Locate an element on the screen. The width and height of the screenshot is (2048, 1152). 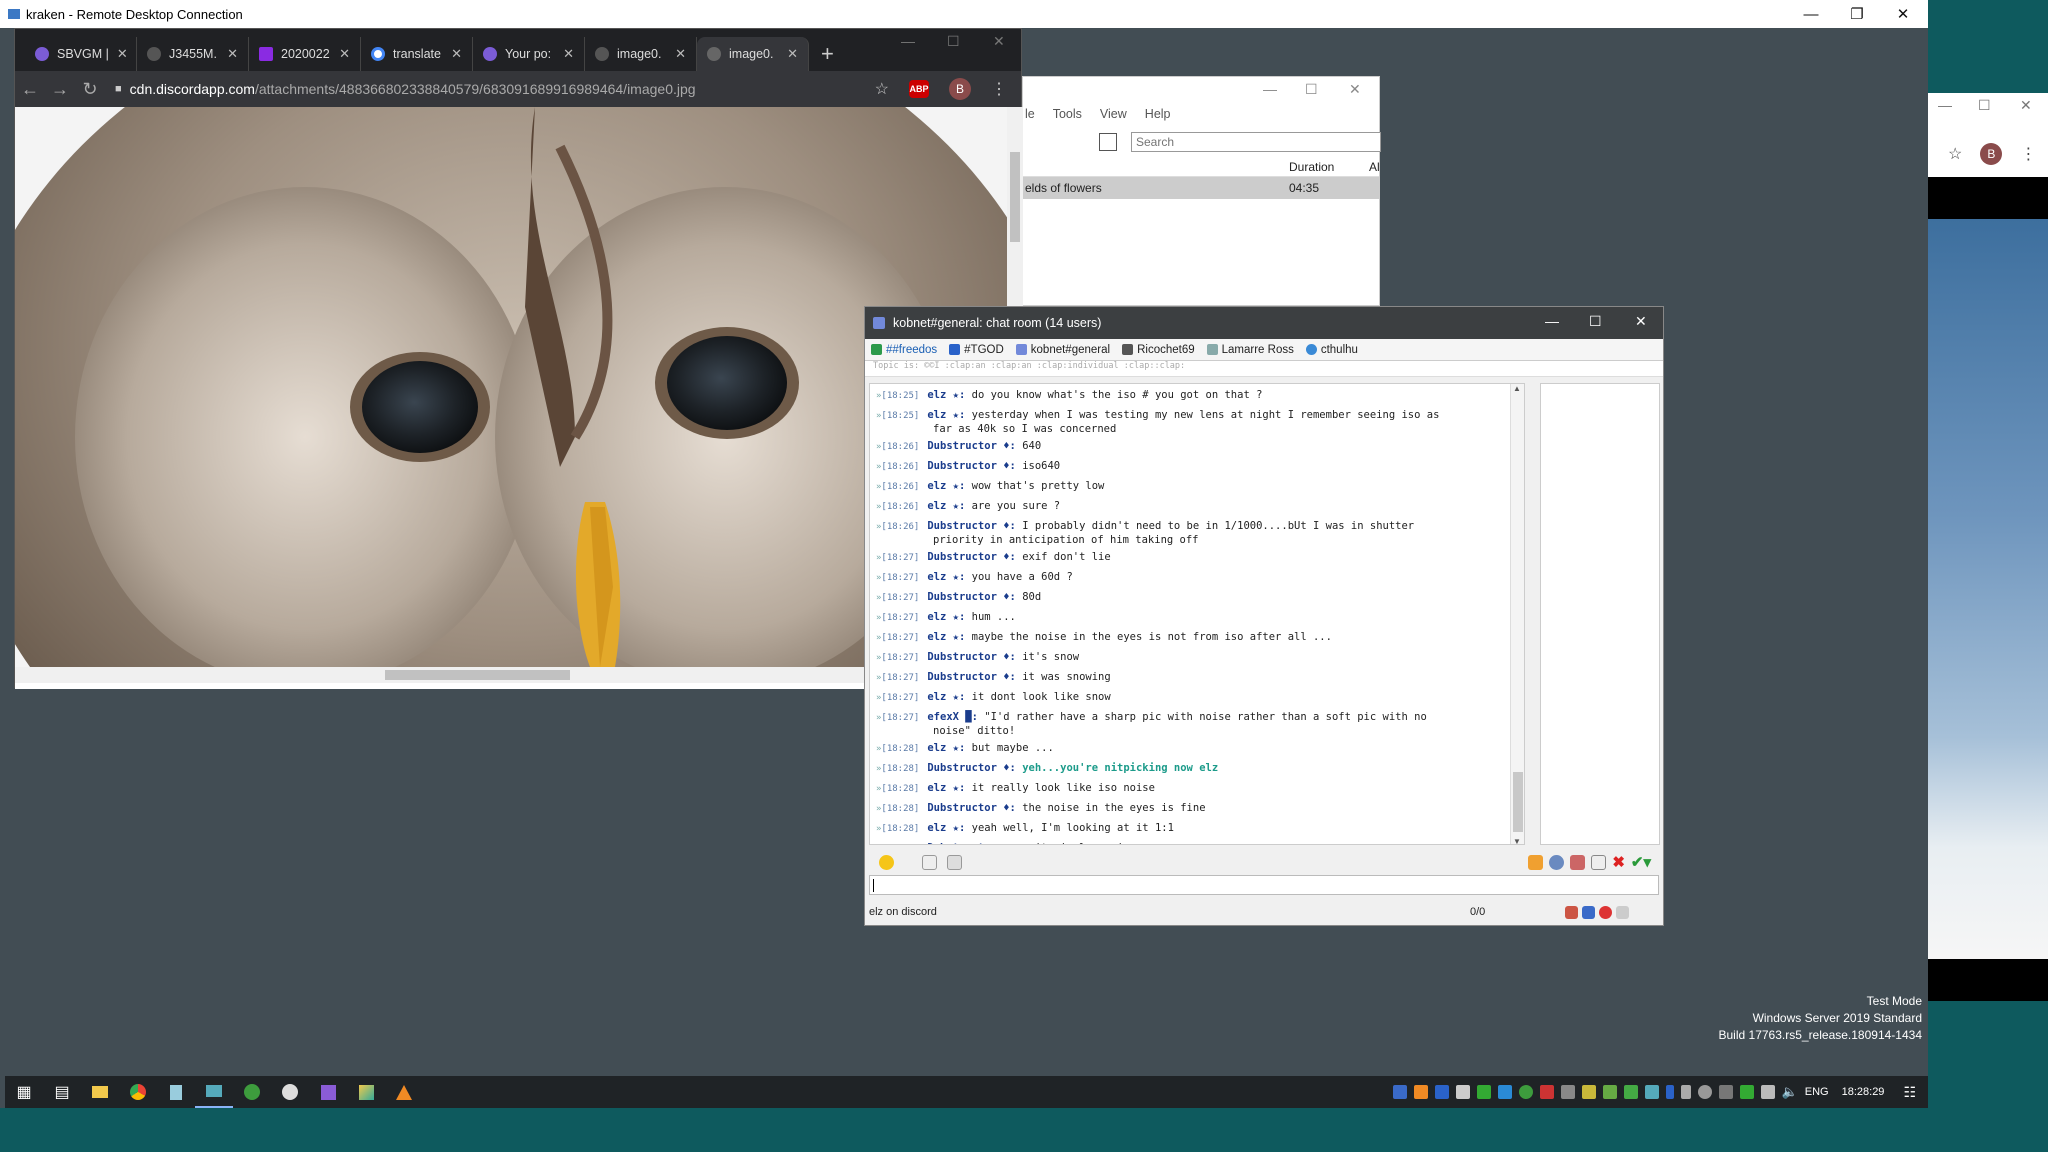
start-icon: ▦ is located at coordinates (24, 1092).